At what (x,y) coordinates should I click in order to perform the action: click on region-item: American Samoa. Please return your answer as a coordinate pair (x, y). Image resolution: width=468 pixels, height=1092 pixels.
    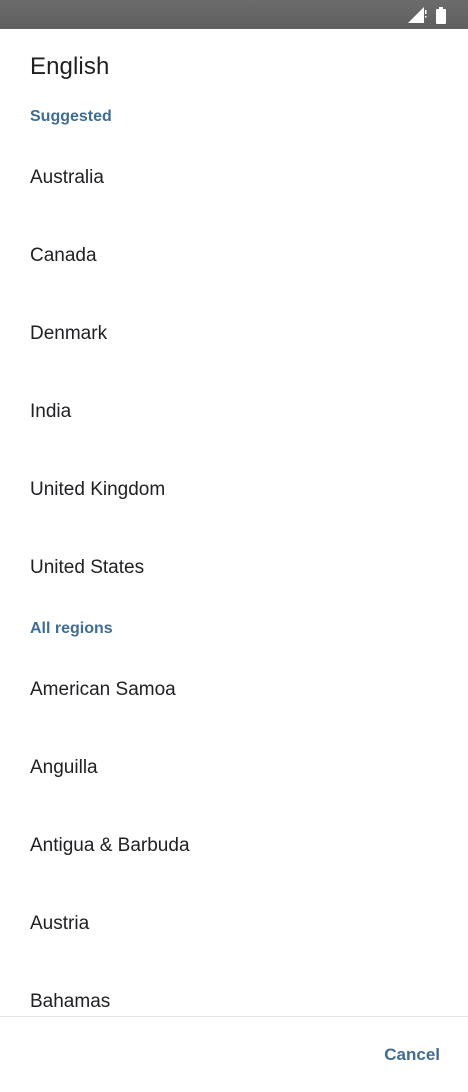
    Looking at the image, I should click on (234, 690).